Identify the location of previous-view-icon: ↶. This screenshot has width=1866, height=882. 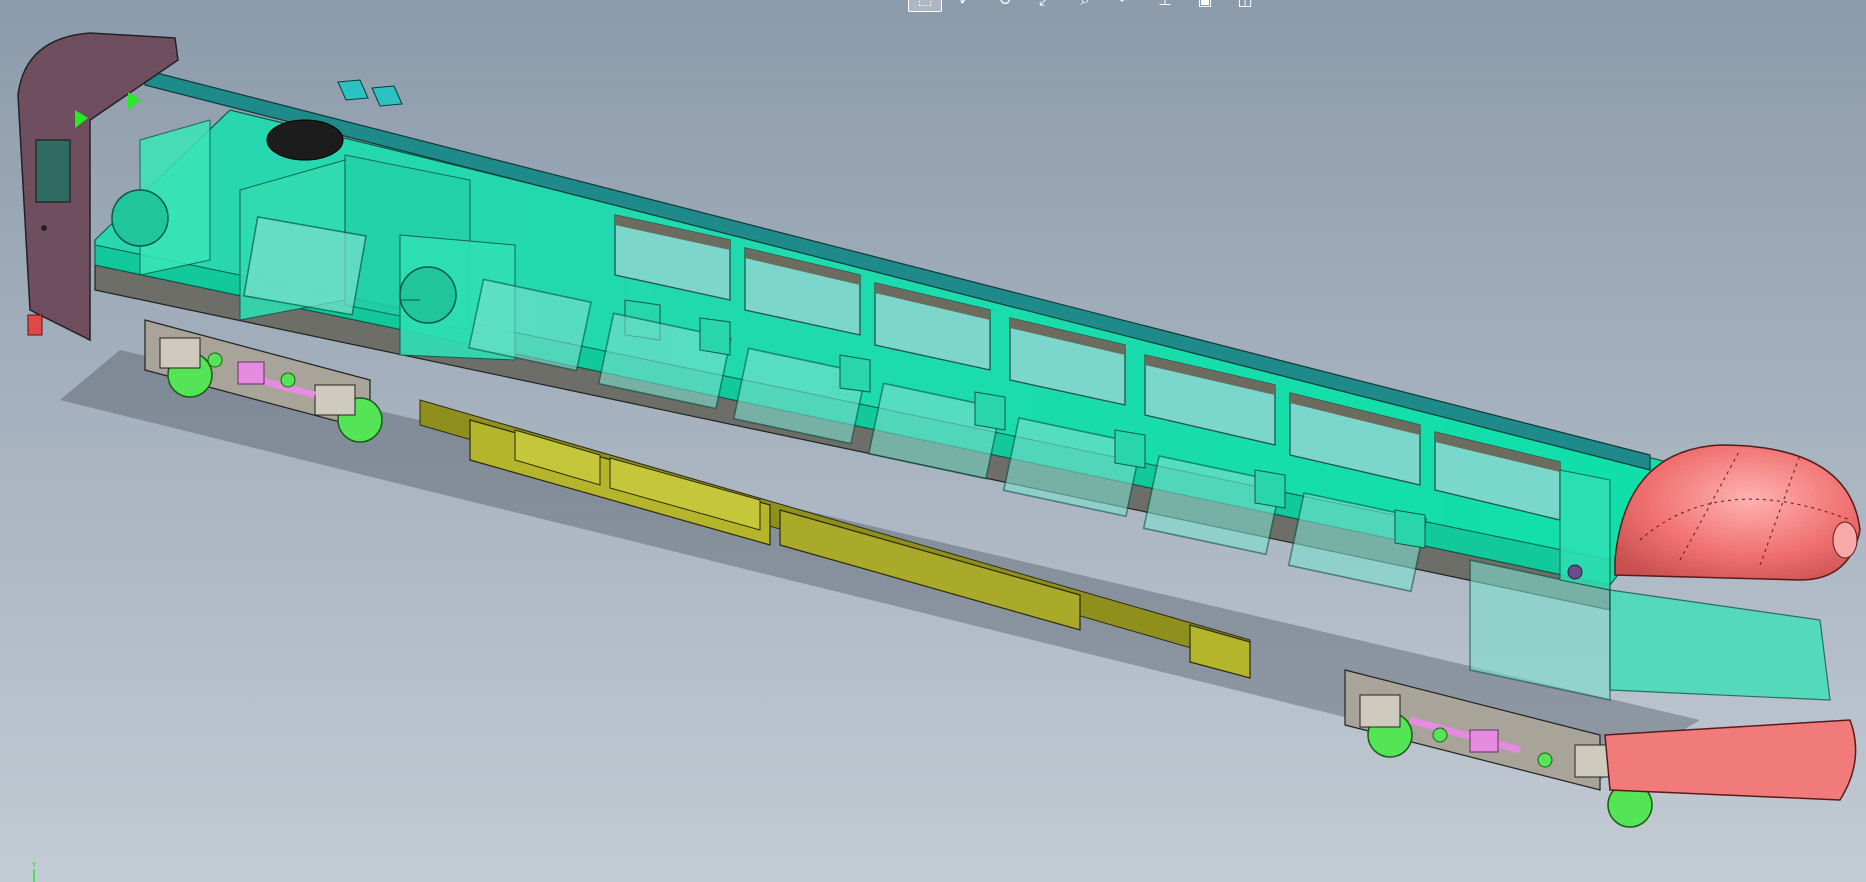
(1124, 4).